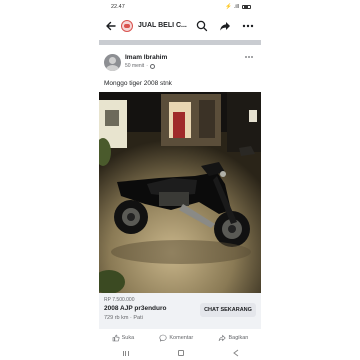 Image resolution: width=360 pixels, height=360 pixels. I want to click on status-time: 22.47, so click(118, 7).